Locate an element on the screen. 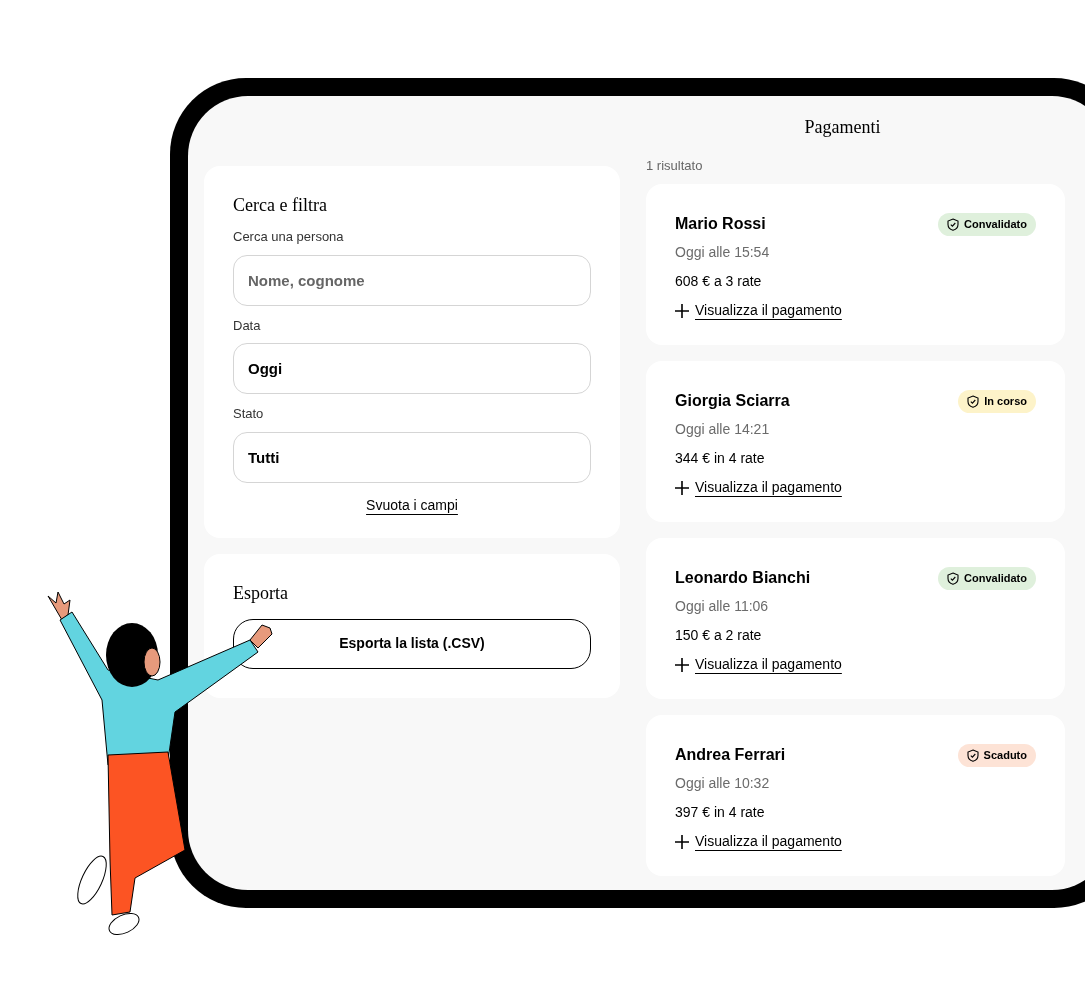 This screenshot has width=1085, height=986. payment-amount: 397 € in 4 rate is located at coordinates (720, 812).